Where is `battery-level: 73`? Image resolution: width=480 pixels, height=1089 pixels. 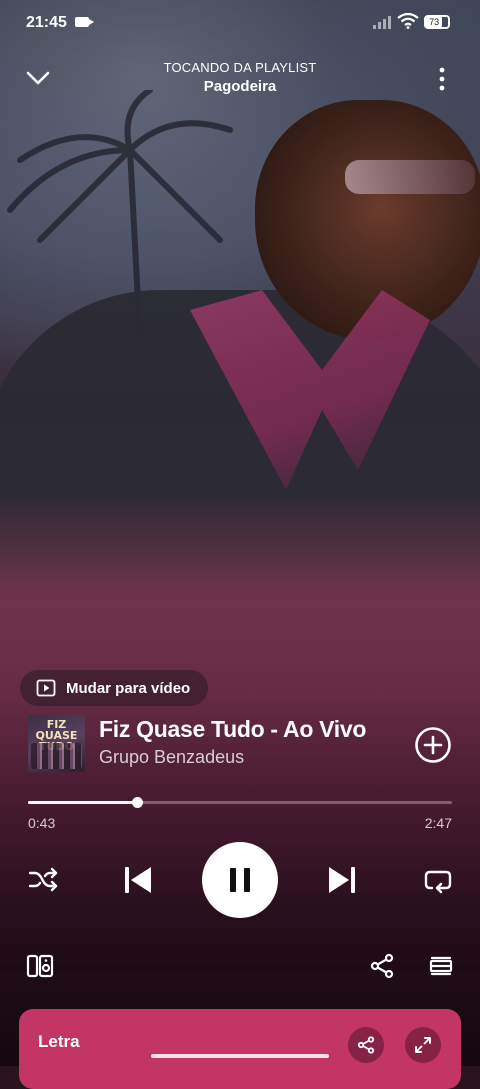
battery-level: 73 is located at coordinates (434, 22).